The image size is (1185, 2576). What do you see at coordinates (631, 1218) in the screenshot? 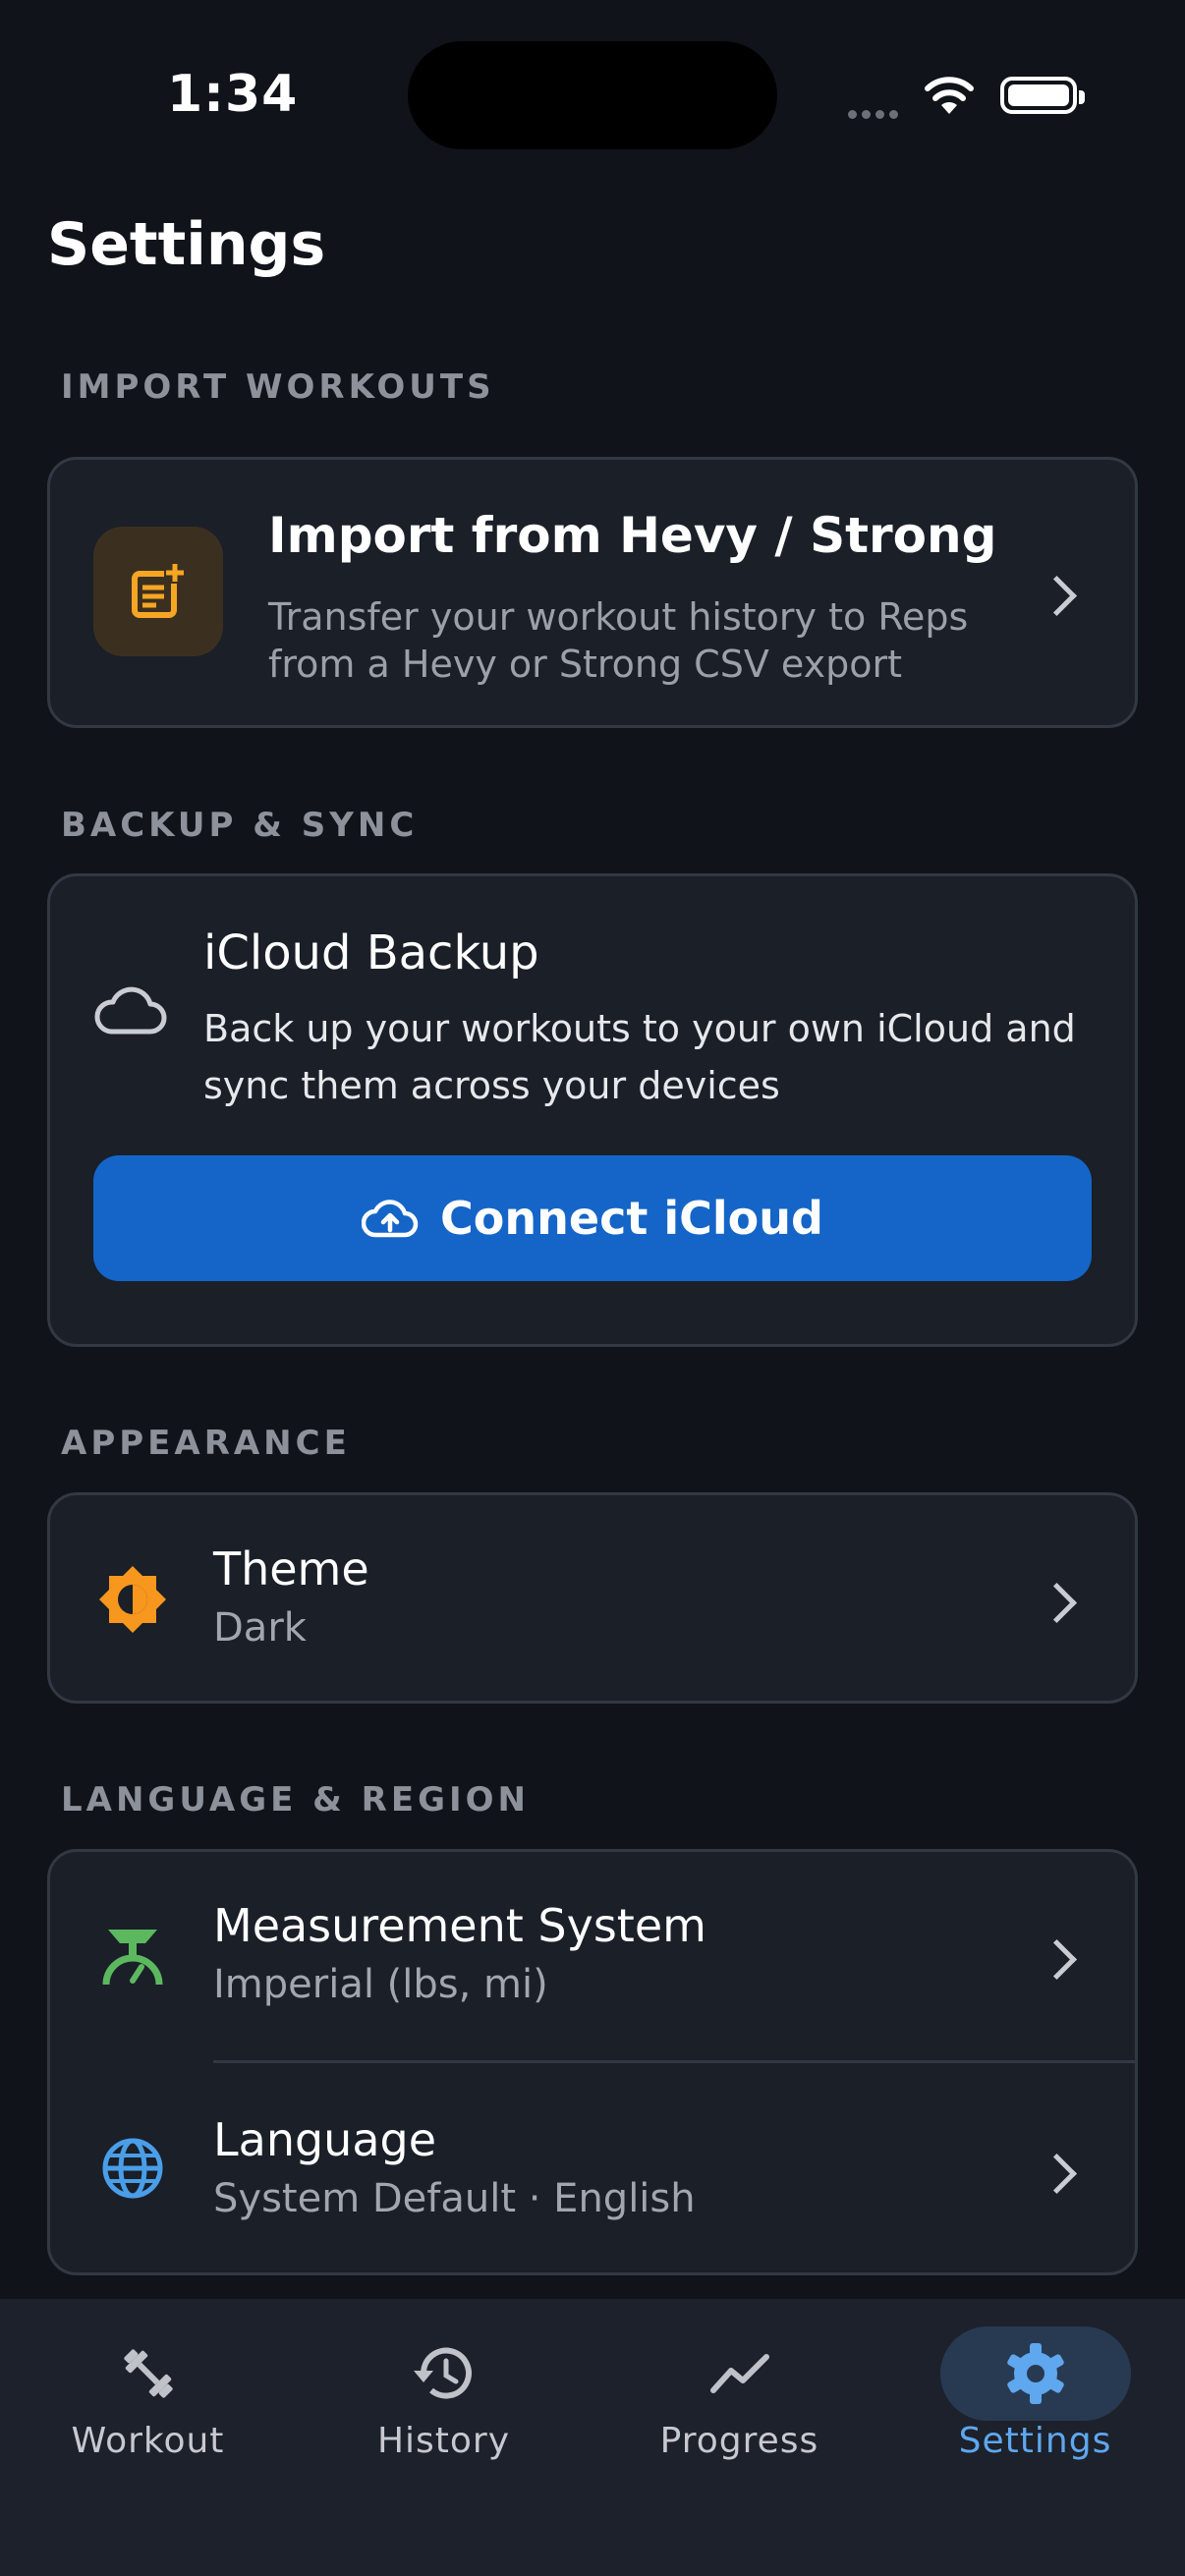
I see `connect-icloud-label: Connect iCloud` at bounding box center [631, 1218].